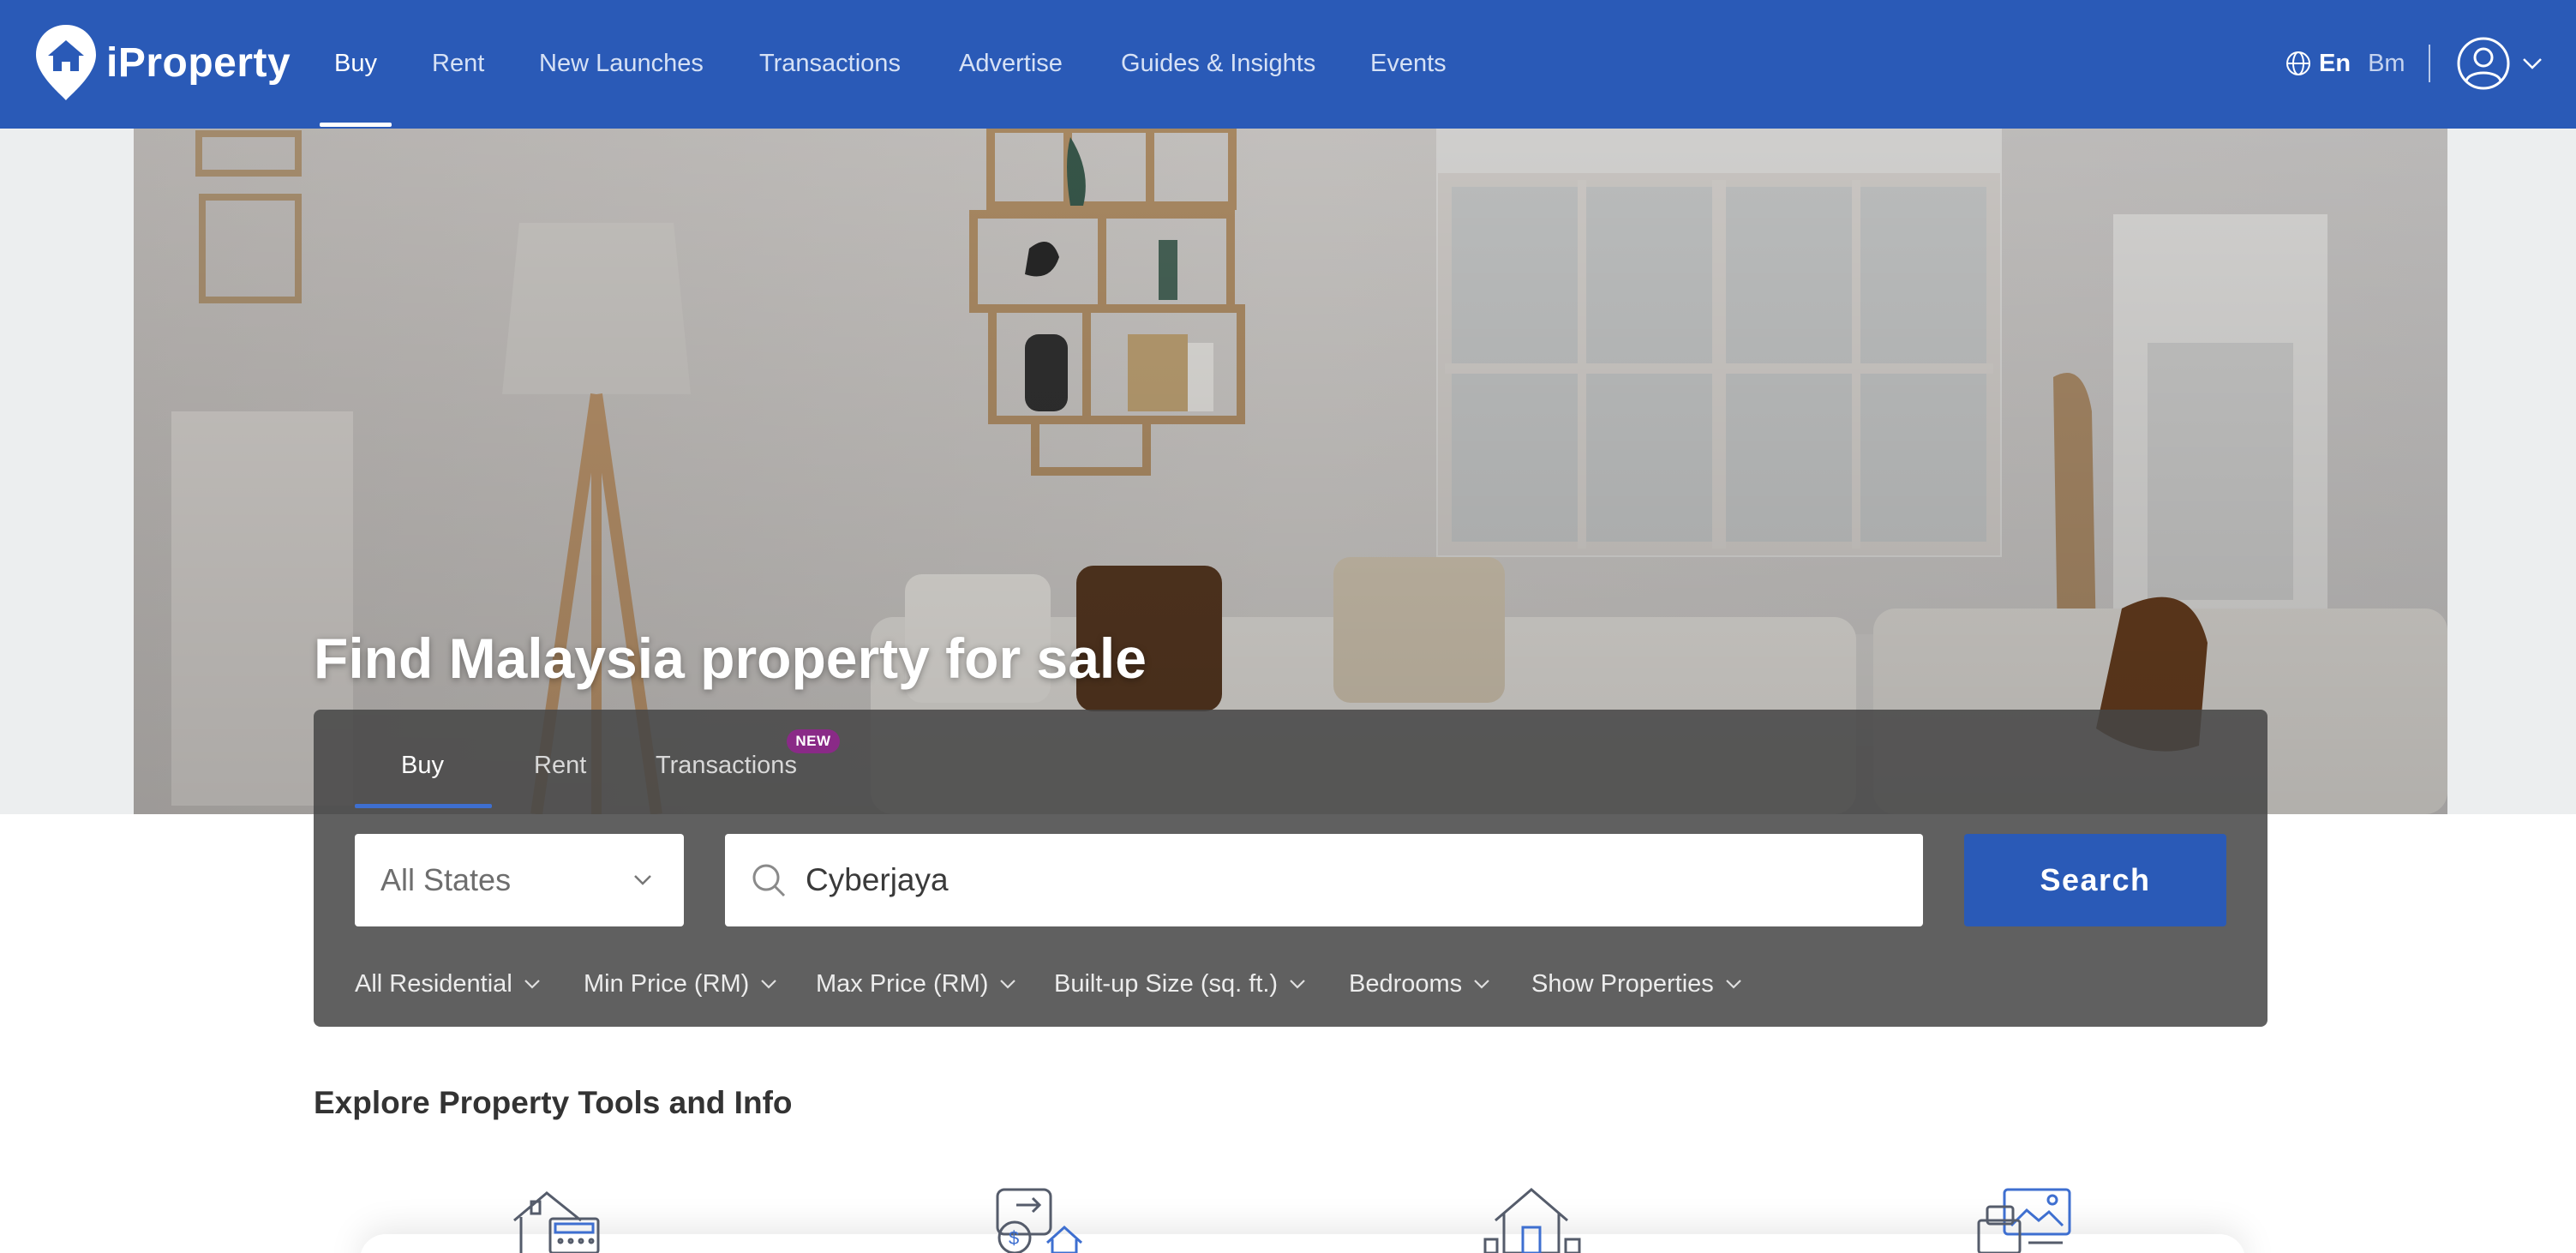  What do you see at coordinates (458, 64) in the screenshot?
I see `nav-item-rent: Rent` at bounding box center [458, 64].